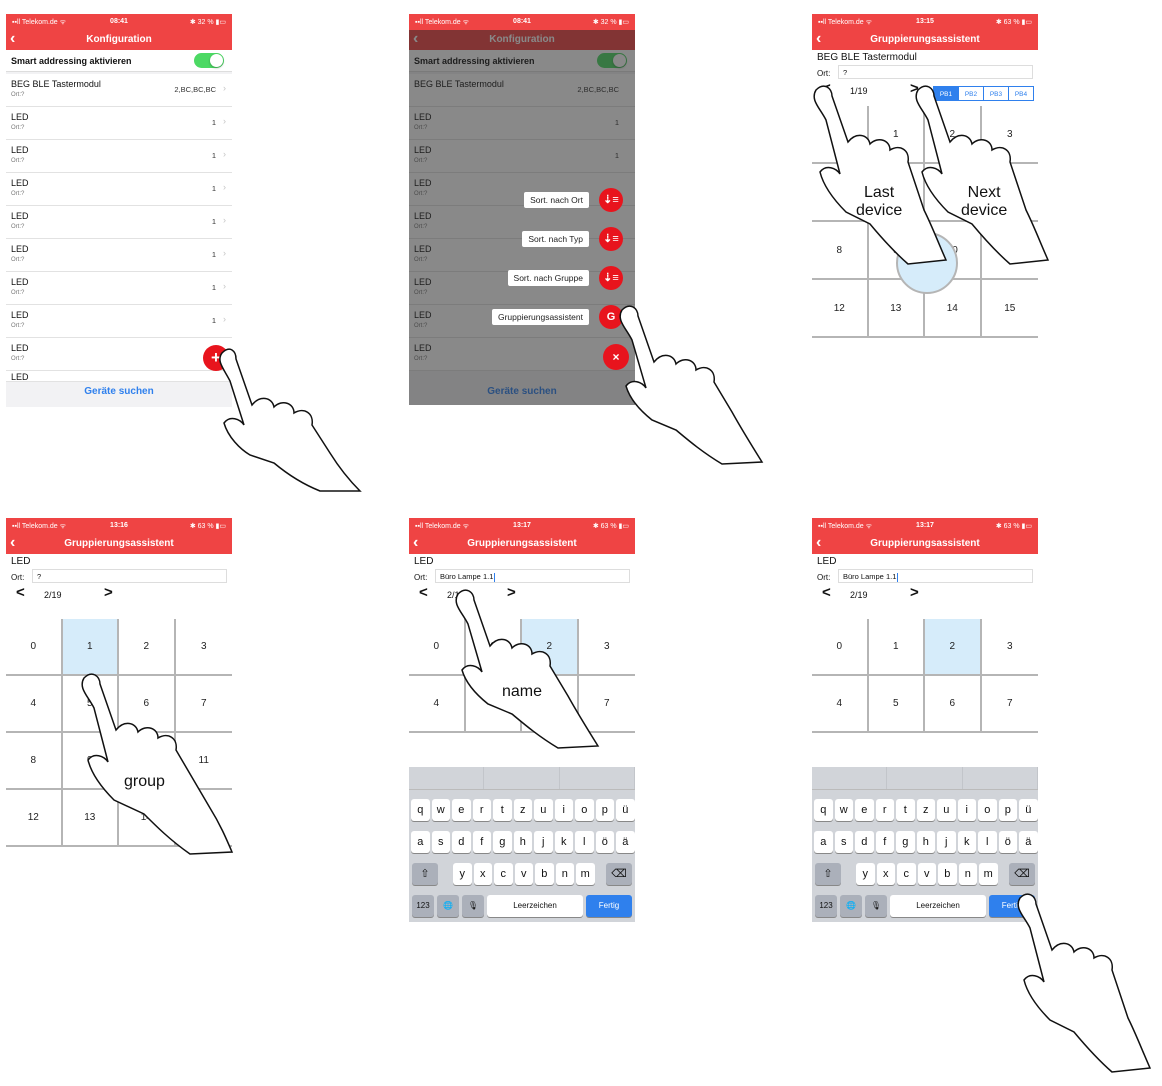 This screenshot has width=1162, height=1086. What do you see at coordinates (953, 704) in the screenshot?
I see `group-cell: 6` at bounding box center [953, 704].